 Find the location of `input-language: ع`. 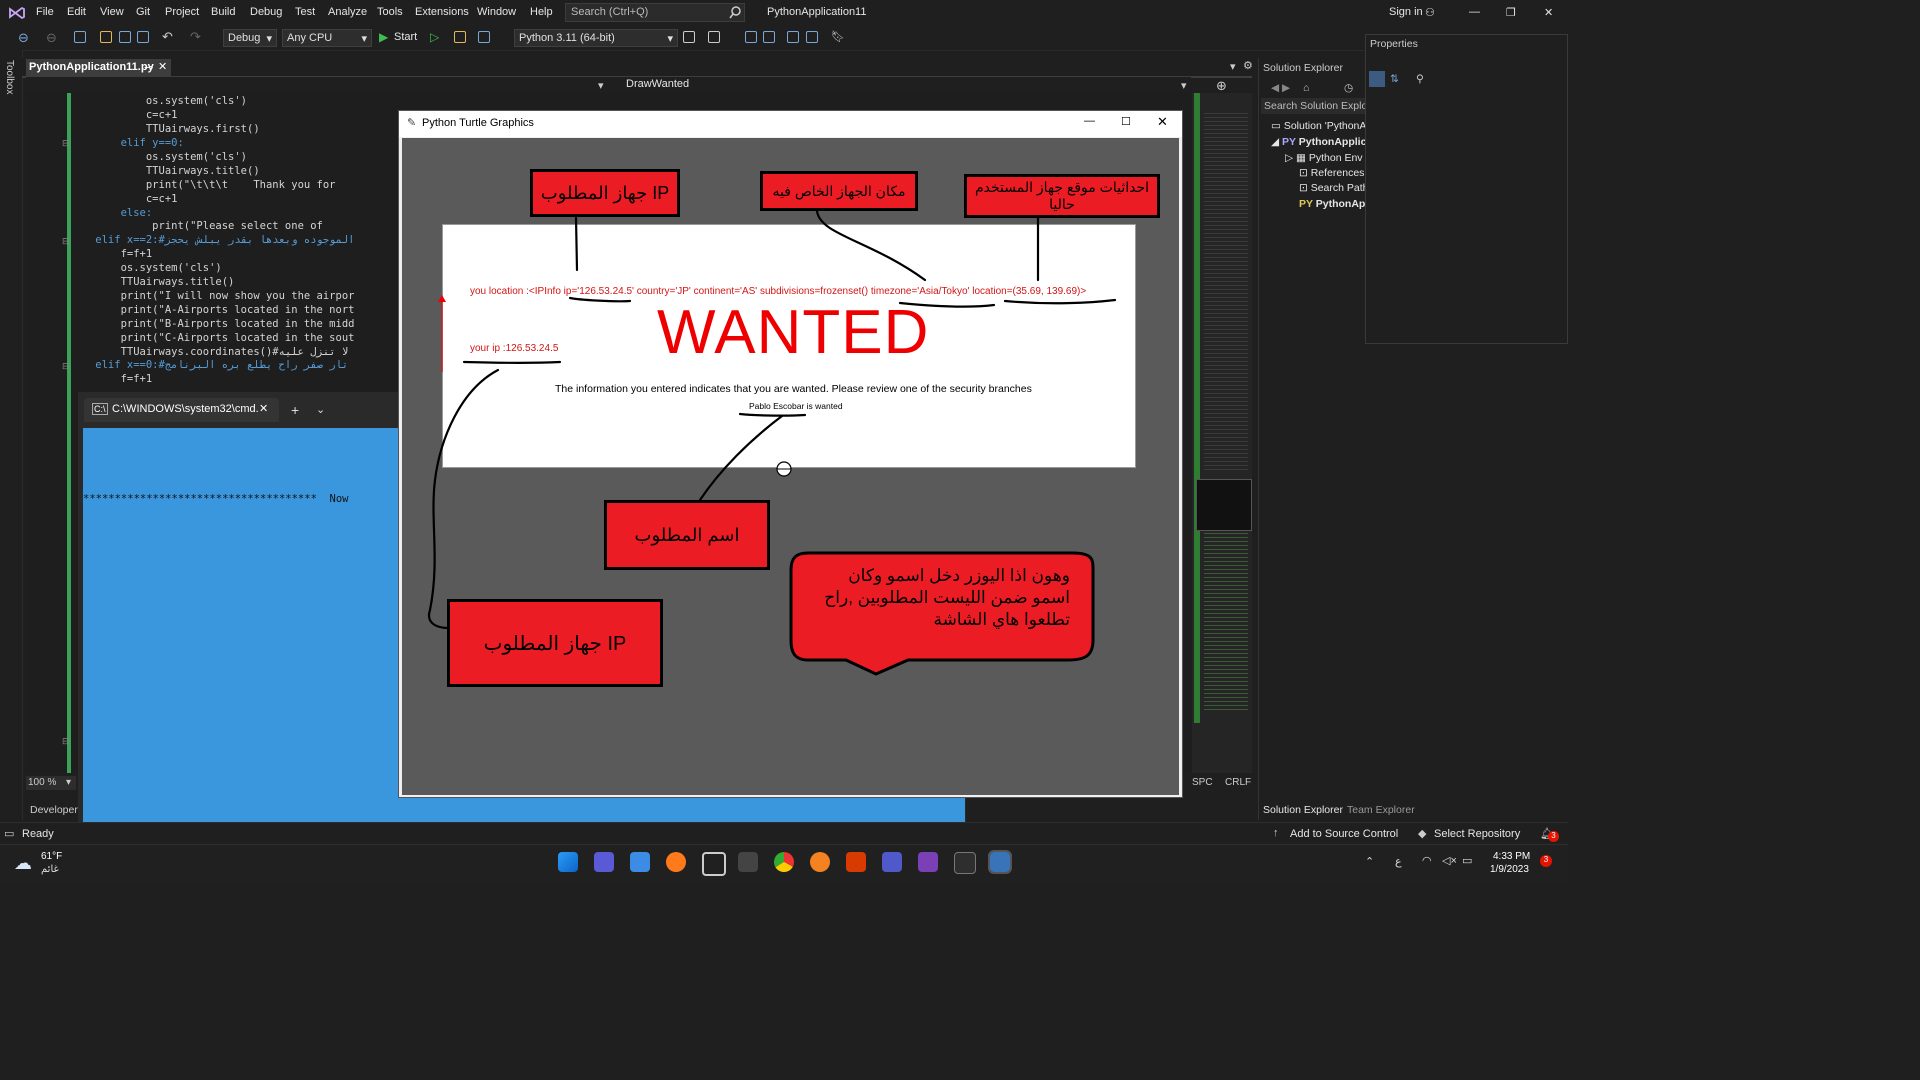

input-language: ع is located at coordinates (1398, 861).